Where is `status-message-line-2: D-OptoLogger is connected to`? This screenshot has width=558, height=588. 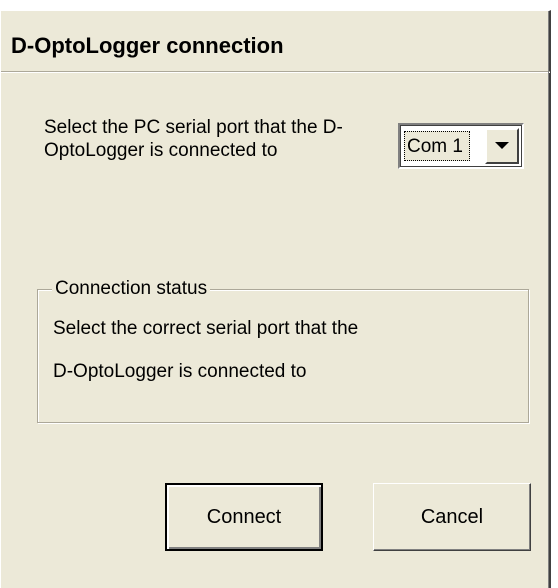
status-message-line-2: D-OptoLogger is connected to is located at coordinates (180, 371).